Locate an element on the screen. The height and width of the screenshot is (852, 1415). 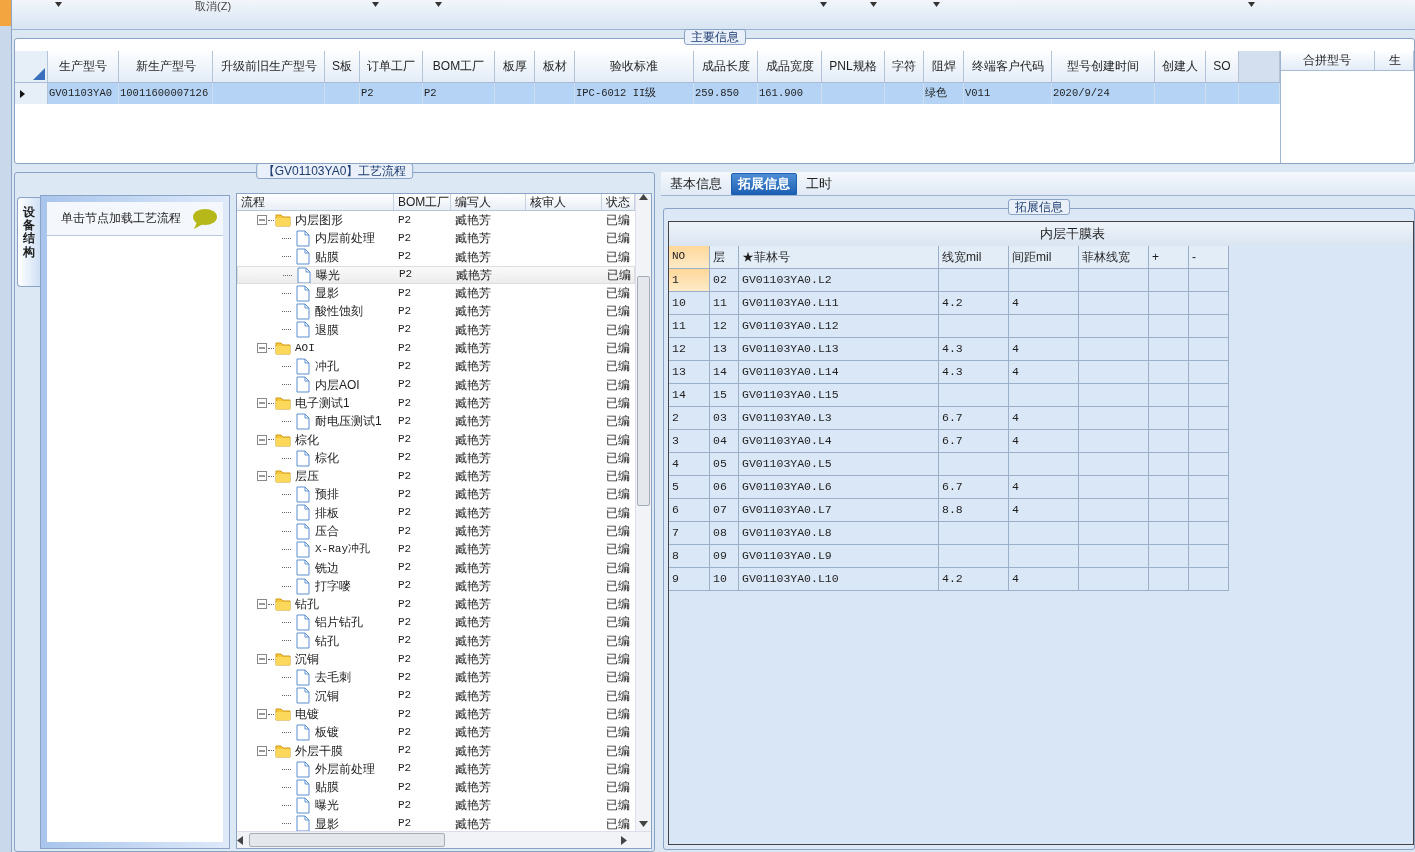
tree-row: 预排 P2 臧艳芳 已编 is located at coordinates (436, 494).